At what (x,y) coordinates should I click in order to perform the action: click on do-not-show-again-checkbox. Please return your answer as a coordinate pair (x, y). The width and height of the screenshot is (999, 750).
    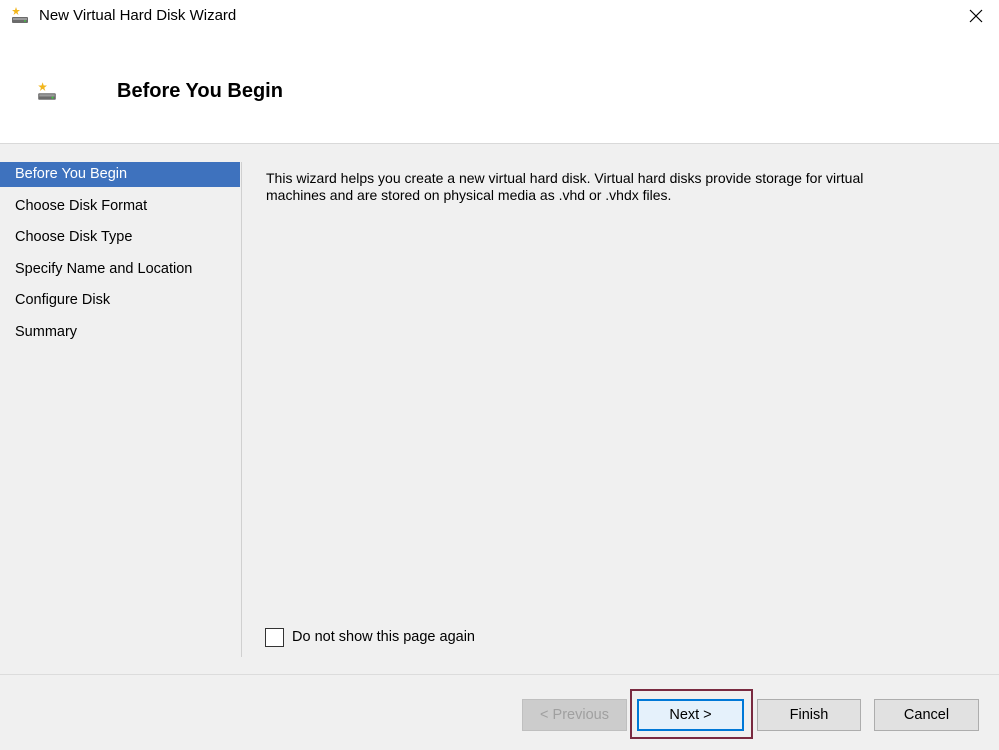
    Looking at the image, I should click on (274, 637).